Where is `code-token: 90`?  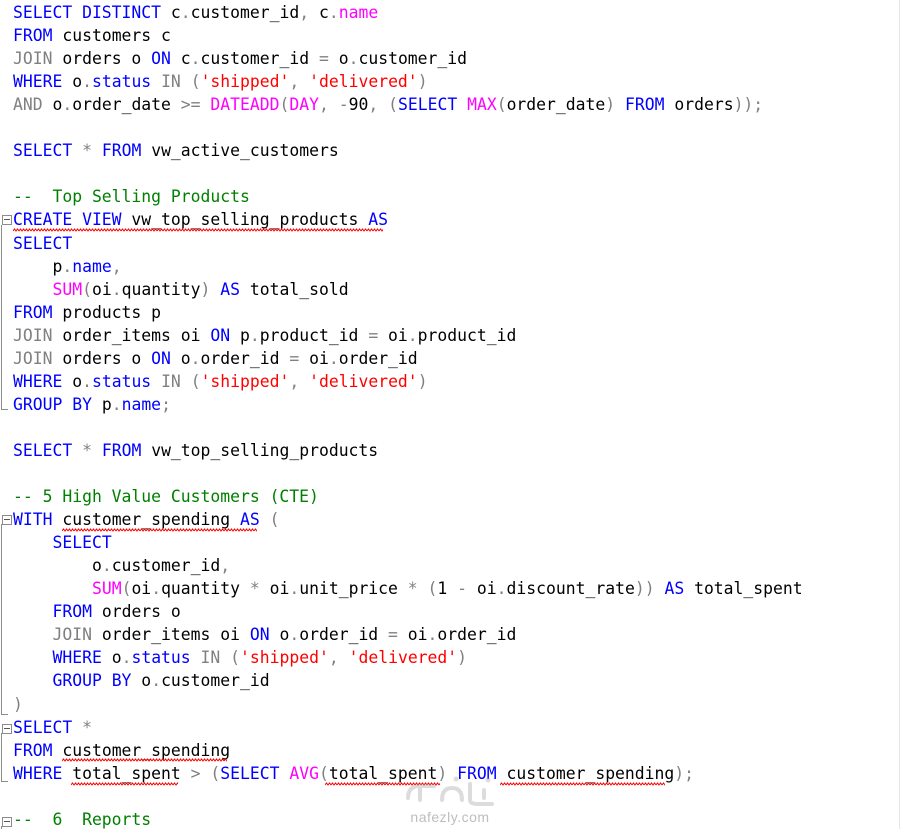 code-token: 90 is located at coordinates (358, 105).